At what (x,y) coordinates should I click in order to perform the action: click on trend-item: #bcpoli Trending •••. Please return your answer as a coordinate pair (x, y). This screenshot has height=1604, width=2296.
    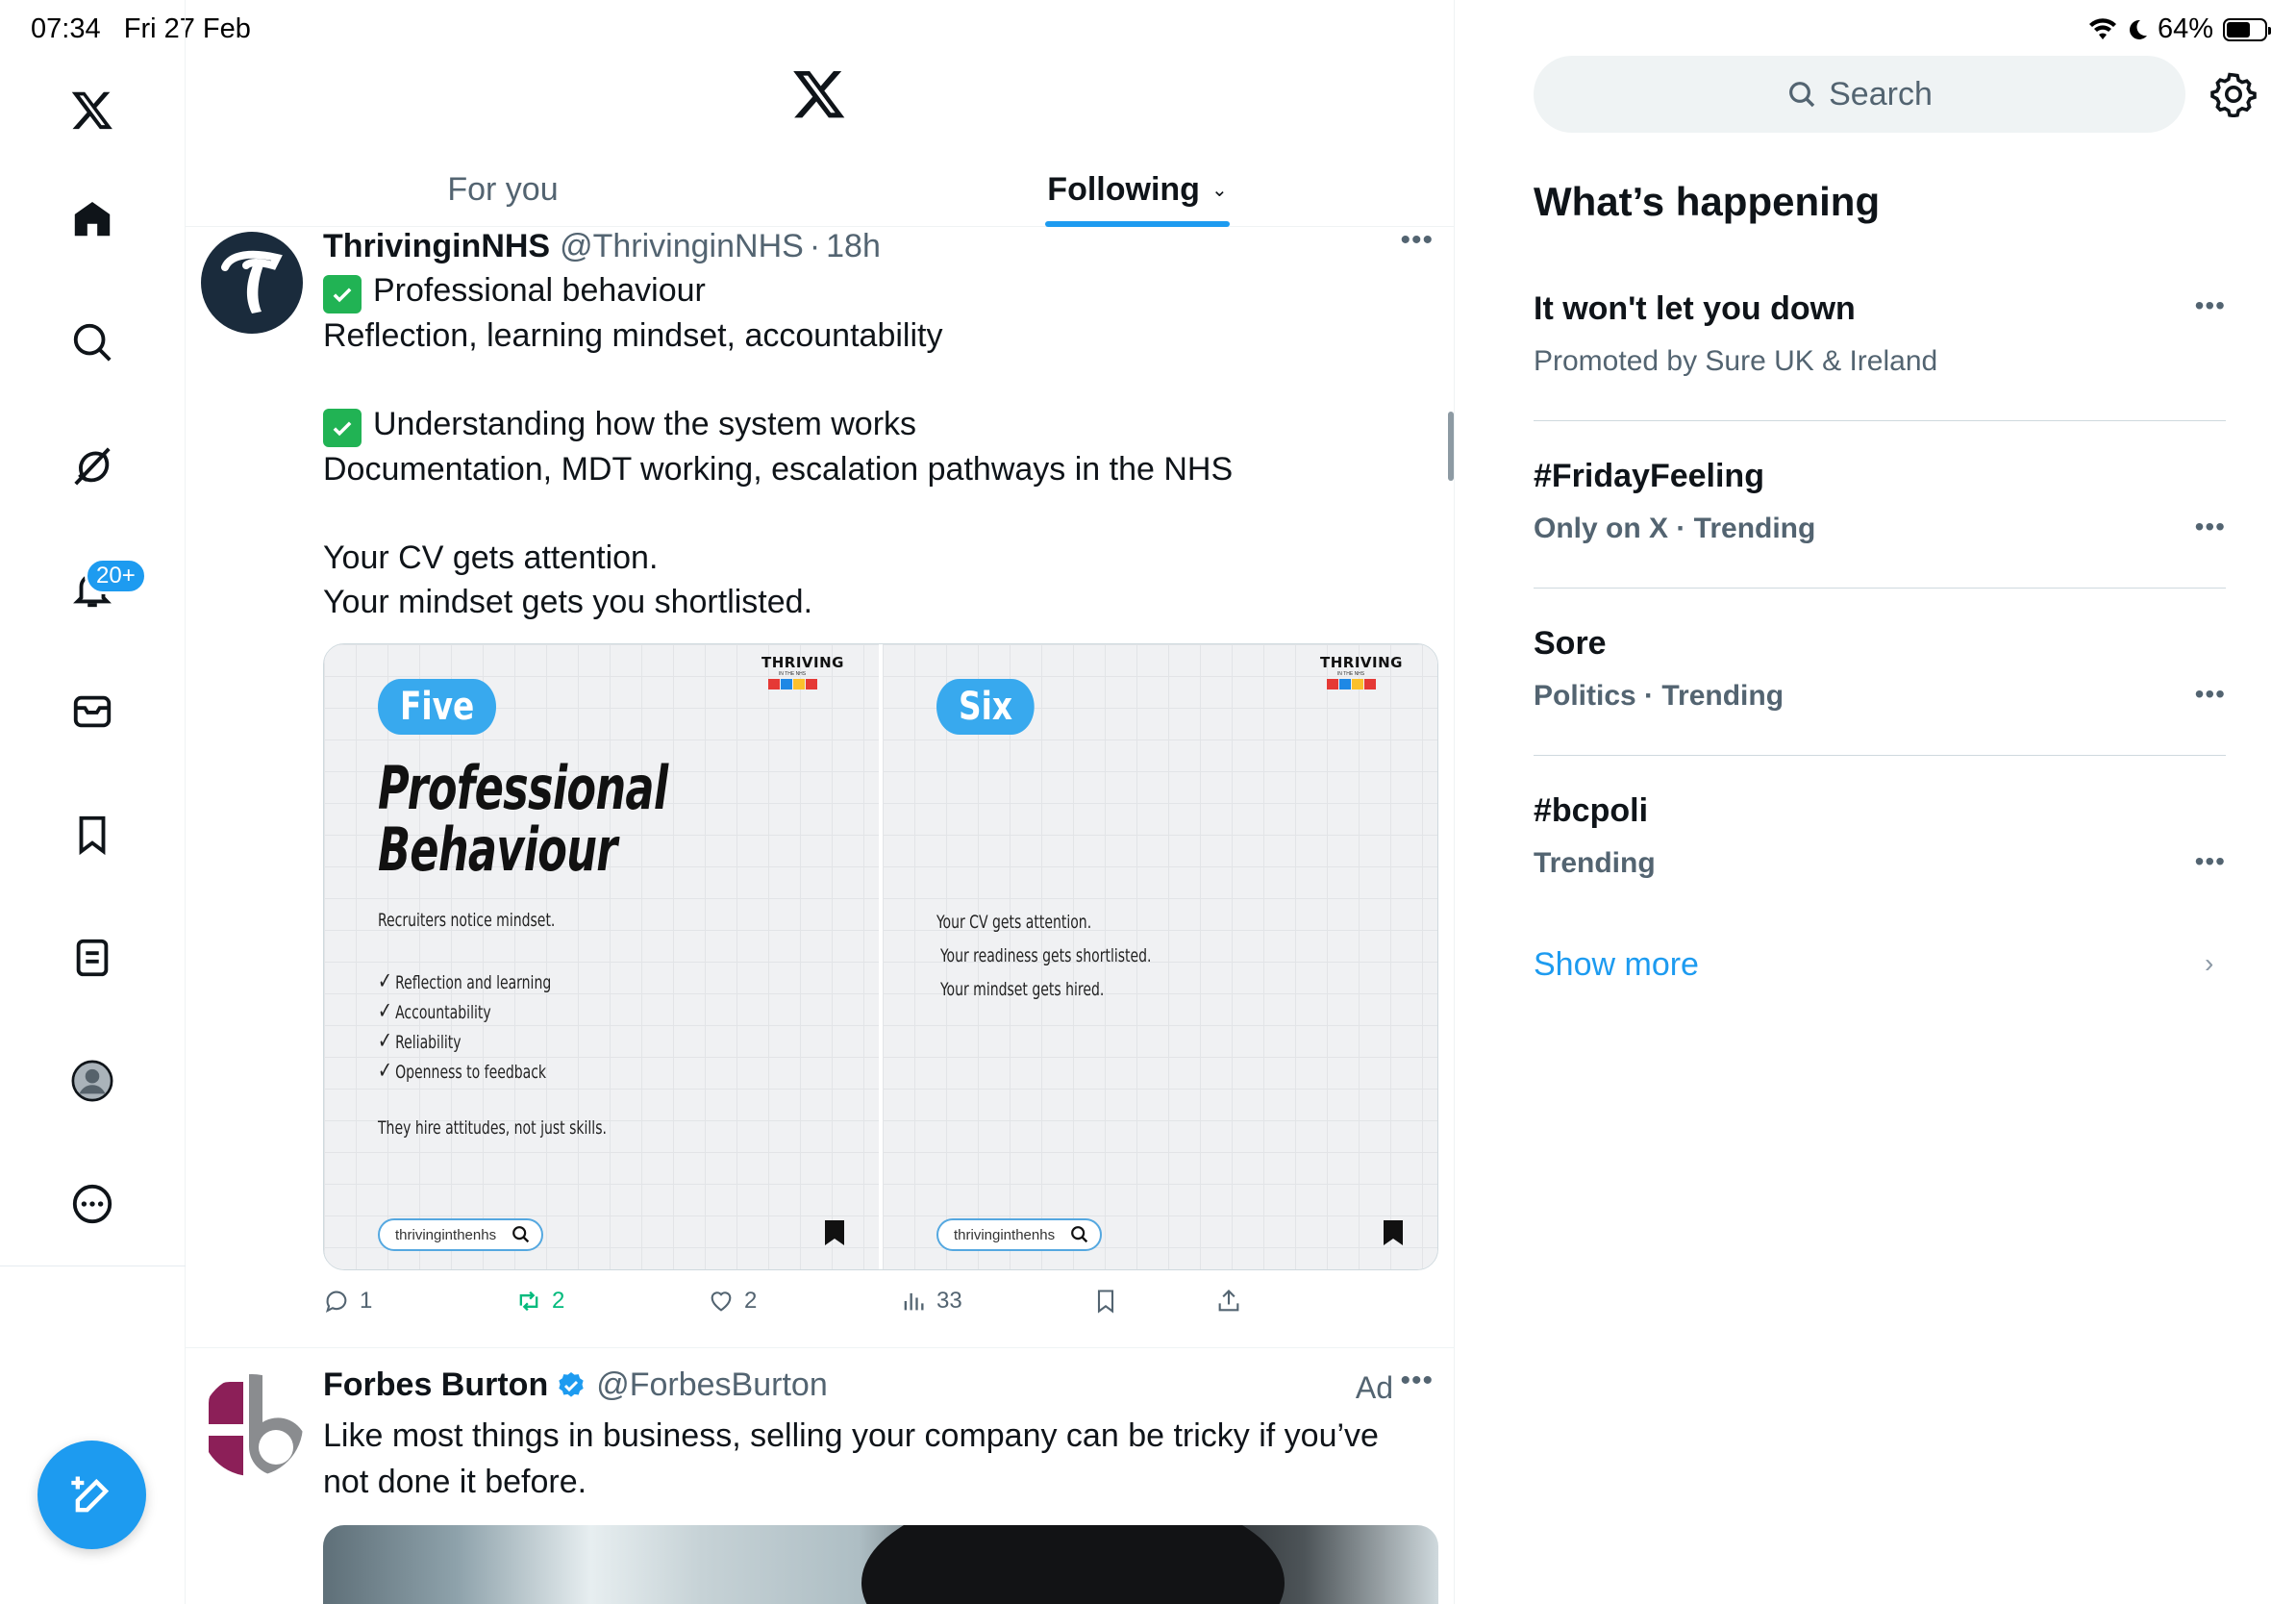
    Looking at the image, I should click on (1880, 836).